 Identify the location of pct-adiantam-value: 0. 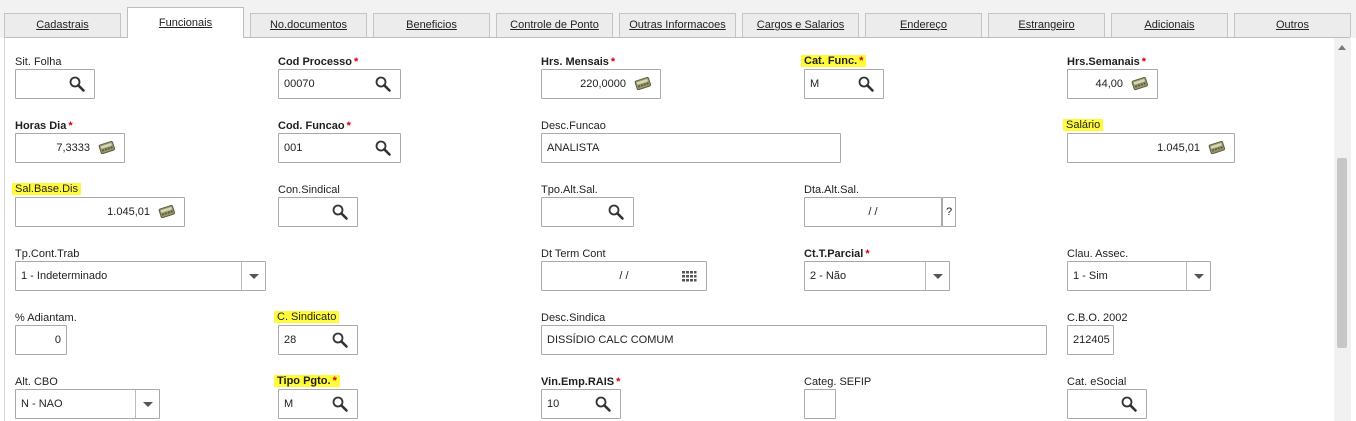
(57, 340).